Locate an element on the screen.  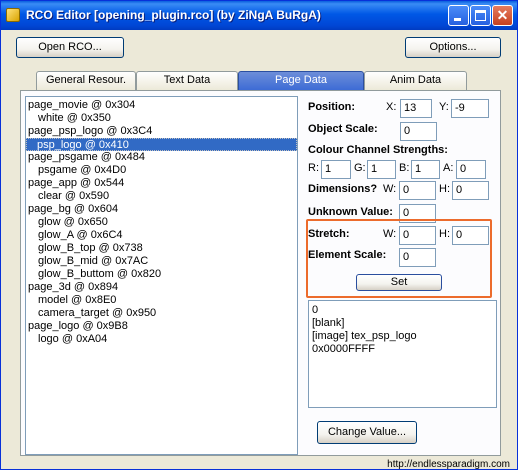
tree-item: psgame @ 0x4D0 is located at coordinates (82, 170).